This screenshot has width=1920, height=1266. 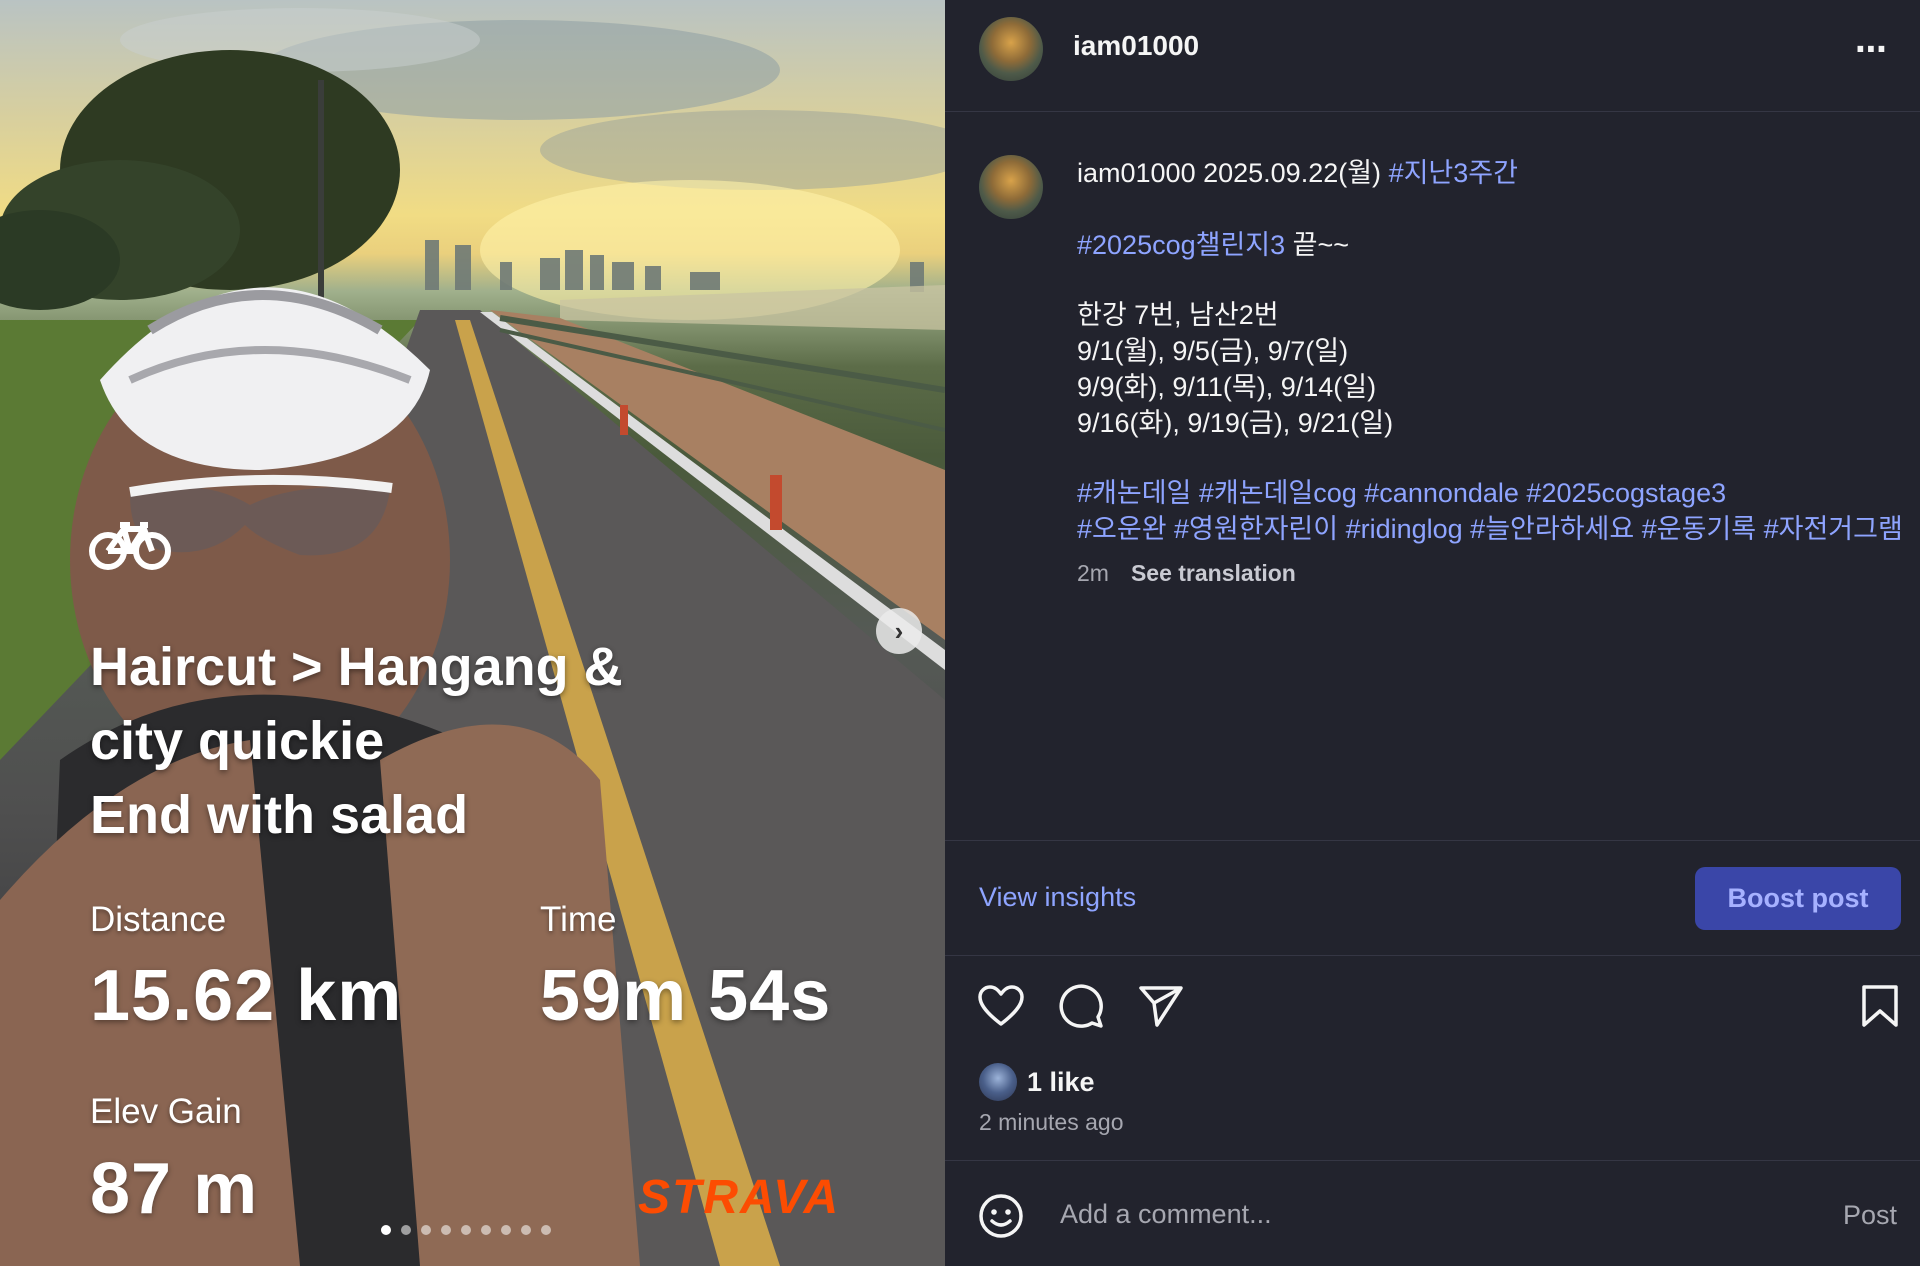 I want to click on actions-divider, so click(x=1432, y=955).